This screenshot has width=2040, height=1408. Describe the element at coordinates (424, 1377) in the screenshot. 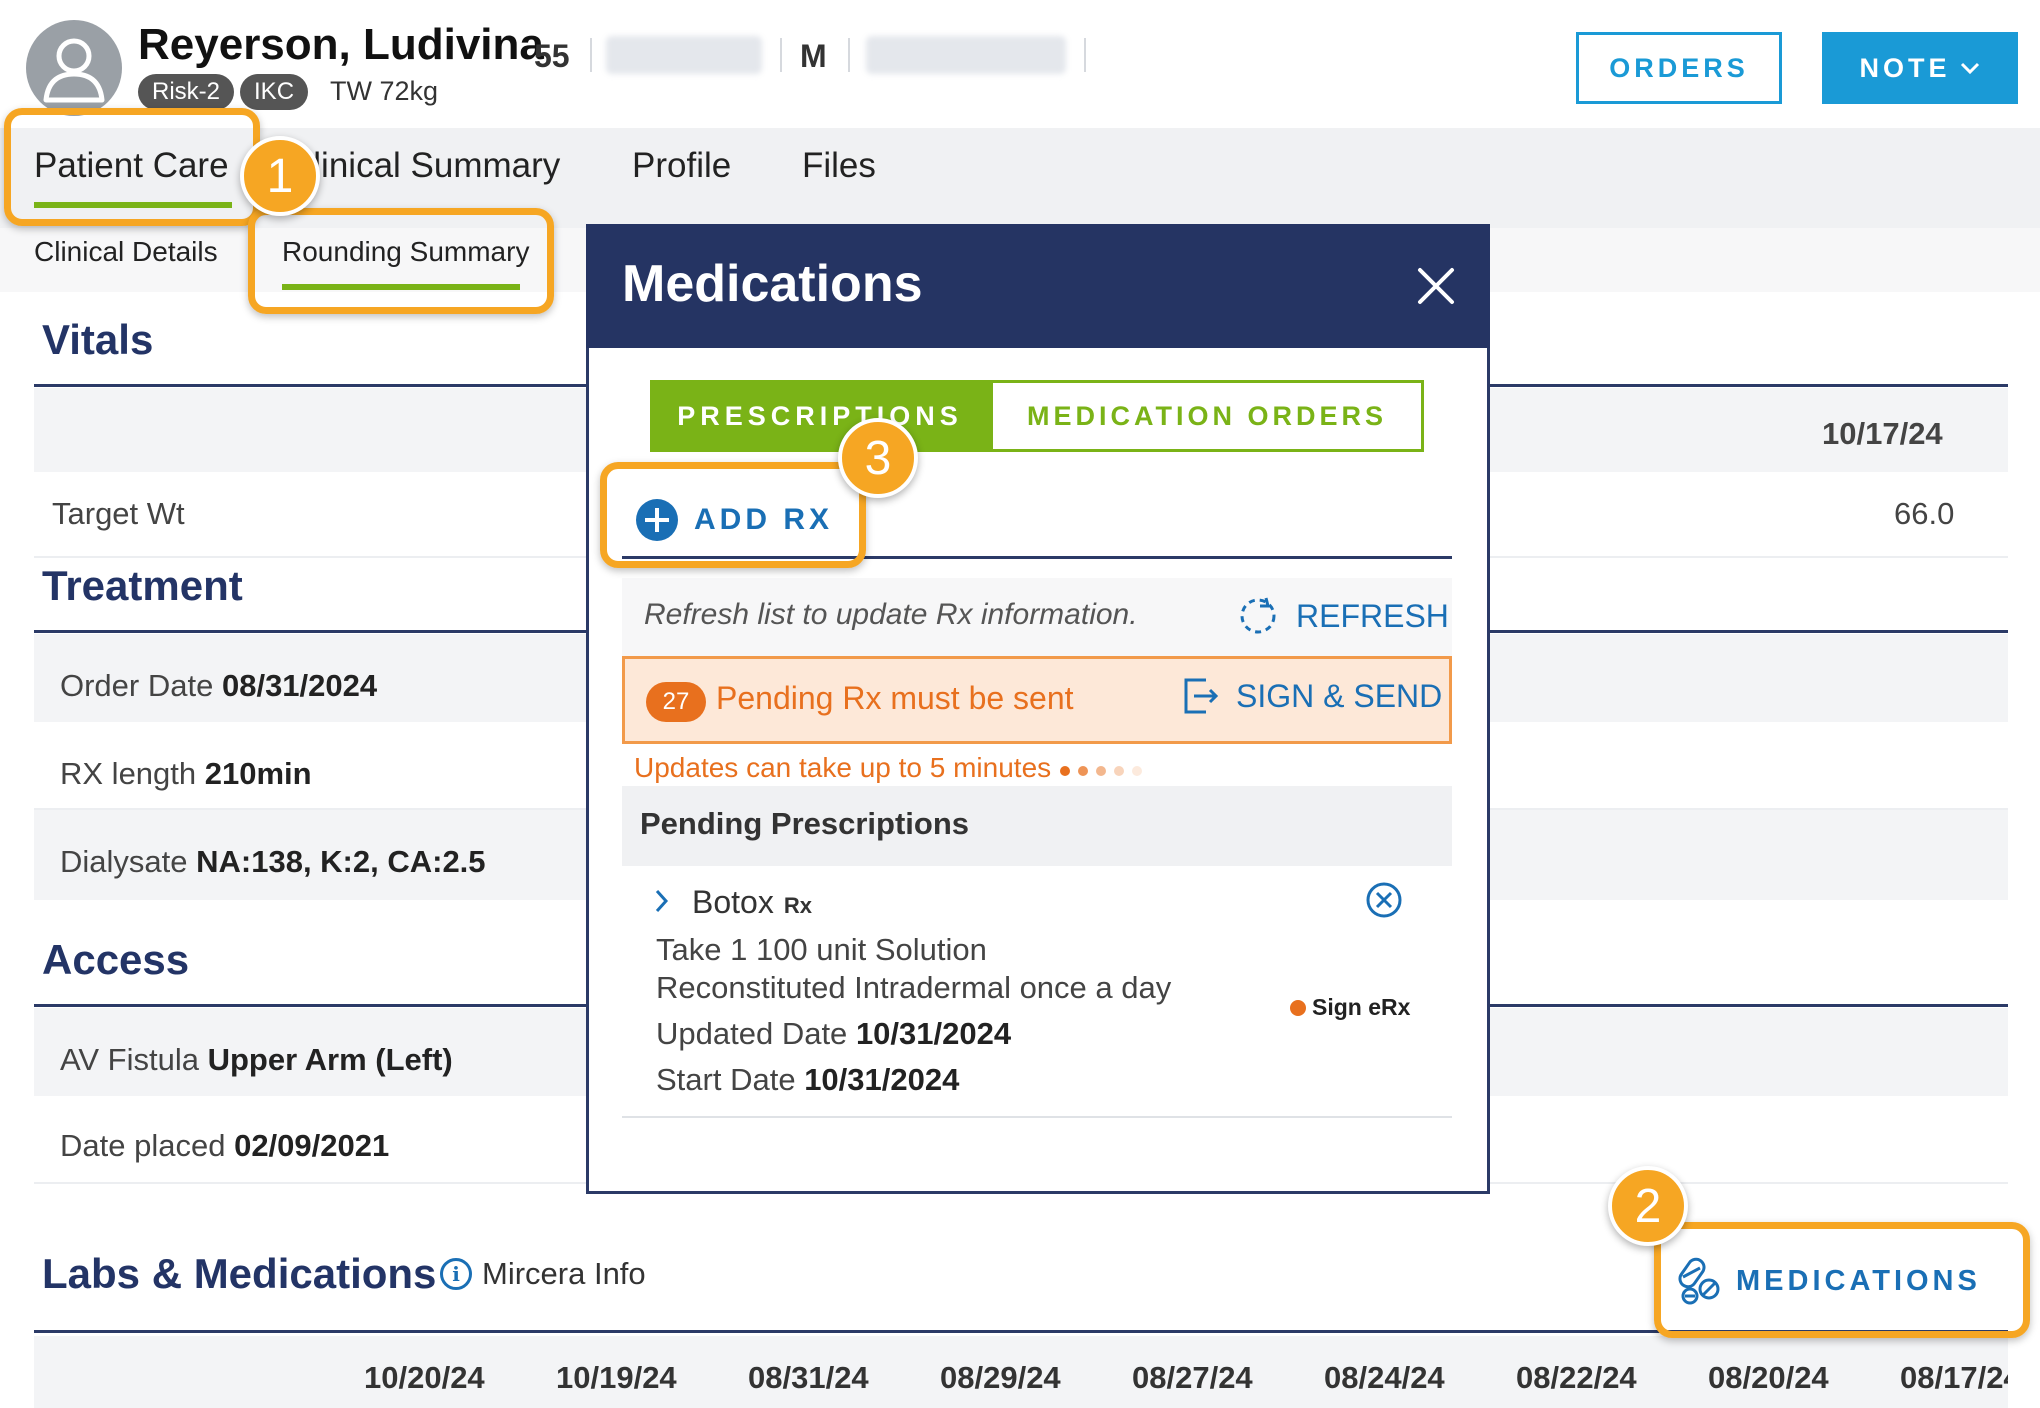

I see `labs-date: 10/20/24` at that location.